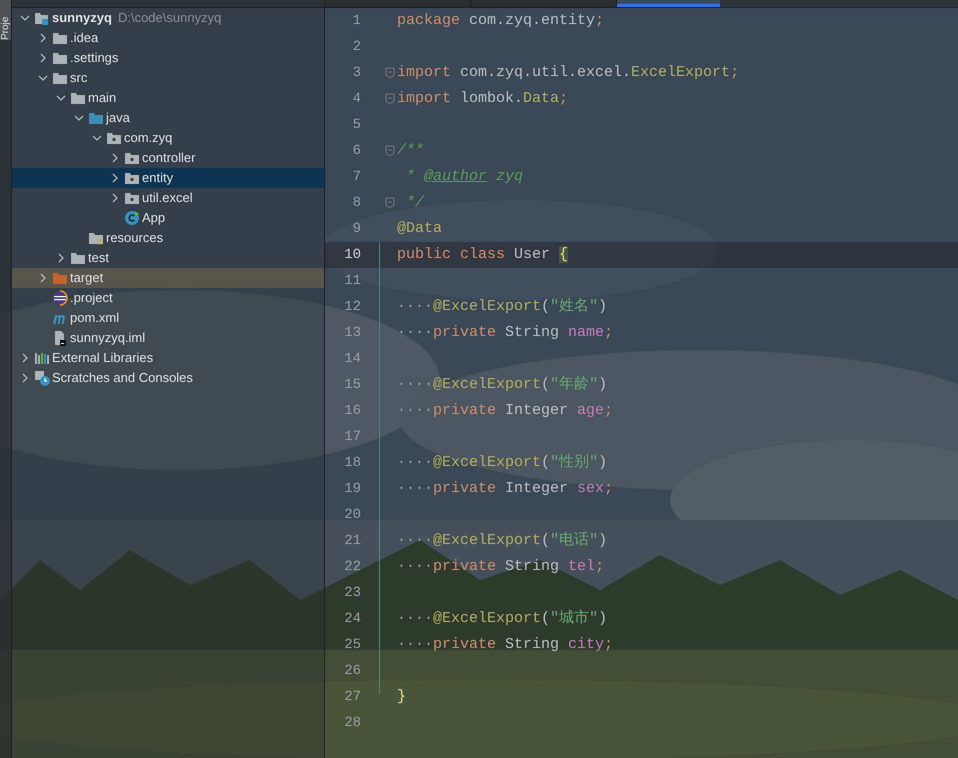 This screenshot has height=758, width=958. What do you see at coordinates (352, 463) in the screenshot?
I see `line-number: 18` at bounding box center [352, 463].